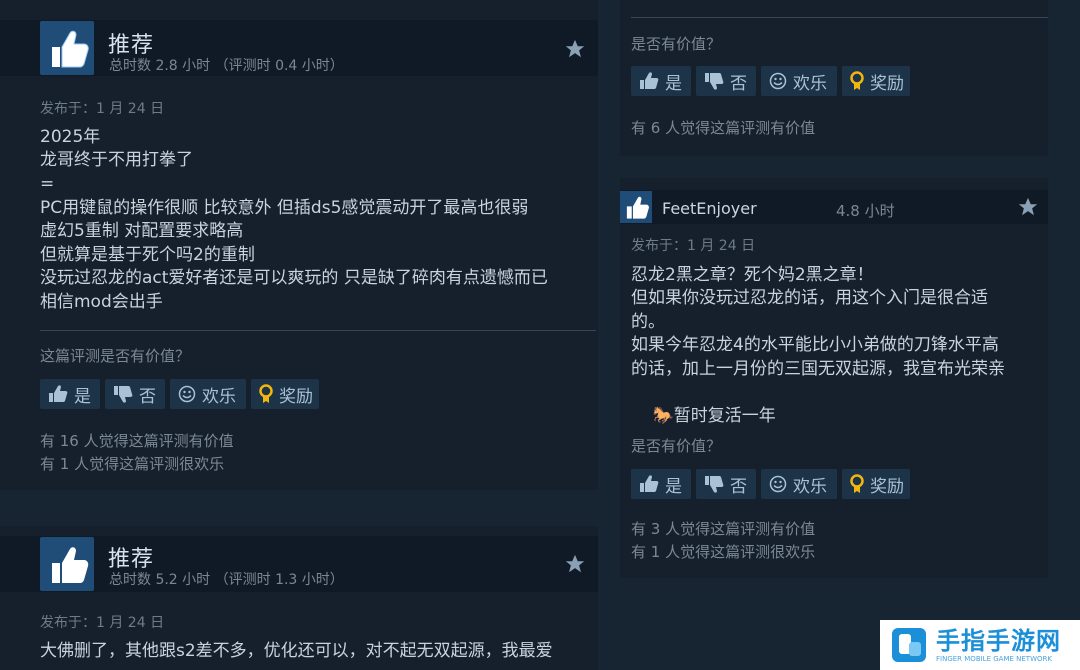 The image size is (1080, 670). Describe the element at coordinates (723, 529) in the screenshot. I see `helpful-count: 有 3 人觉得这篇评测有价值` at that location.